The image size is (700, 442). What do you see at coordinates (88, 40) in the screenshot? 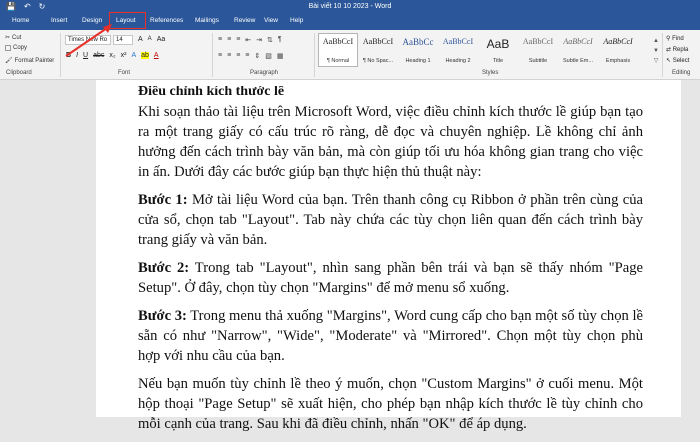
I see `annotation-arrow` at bounding box center [88, 40].